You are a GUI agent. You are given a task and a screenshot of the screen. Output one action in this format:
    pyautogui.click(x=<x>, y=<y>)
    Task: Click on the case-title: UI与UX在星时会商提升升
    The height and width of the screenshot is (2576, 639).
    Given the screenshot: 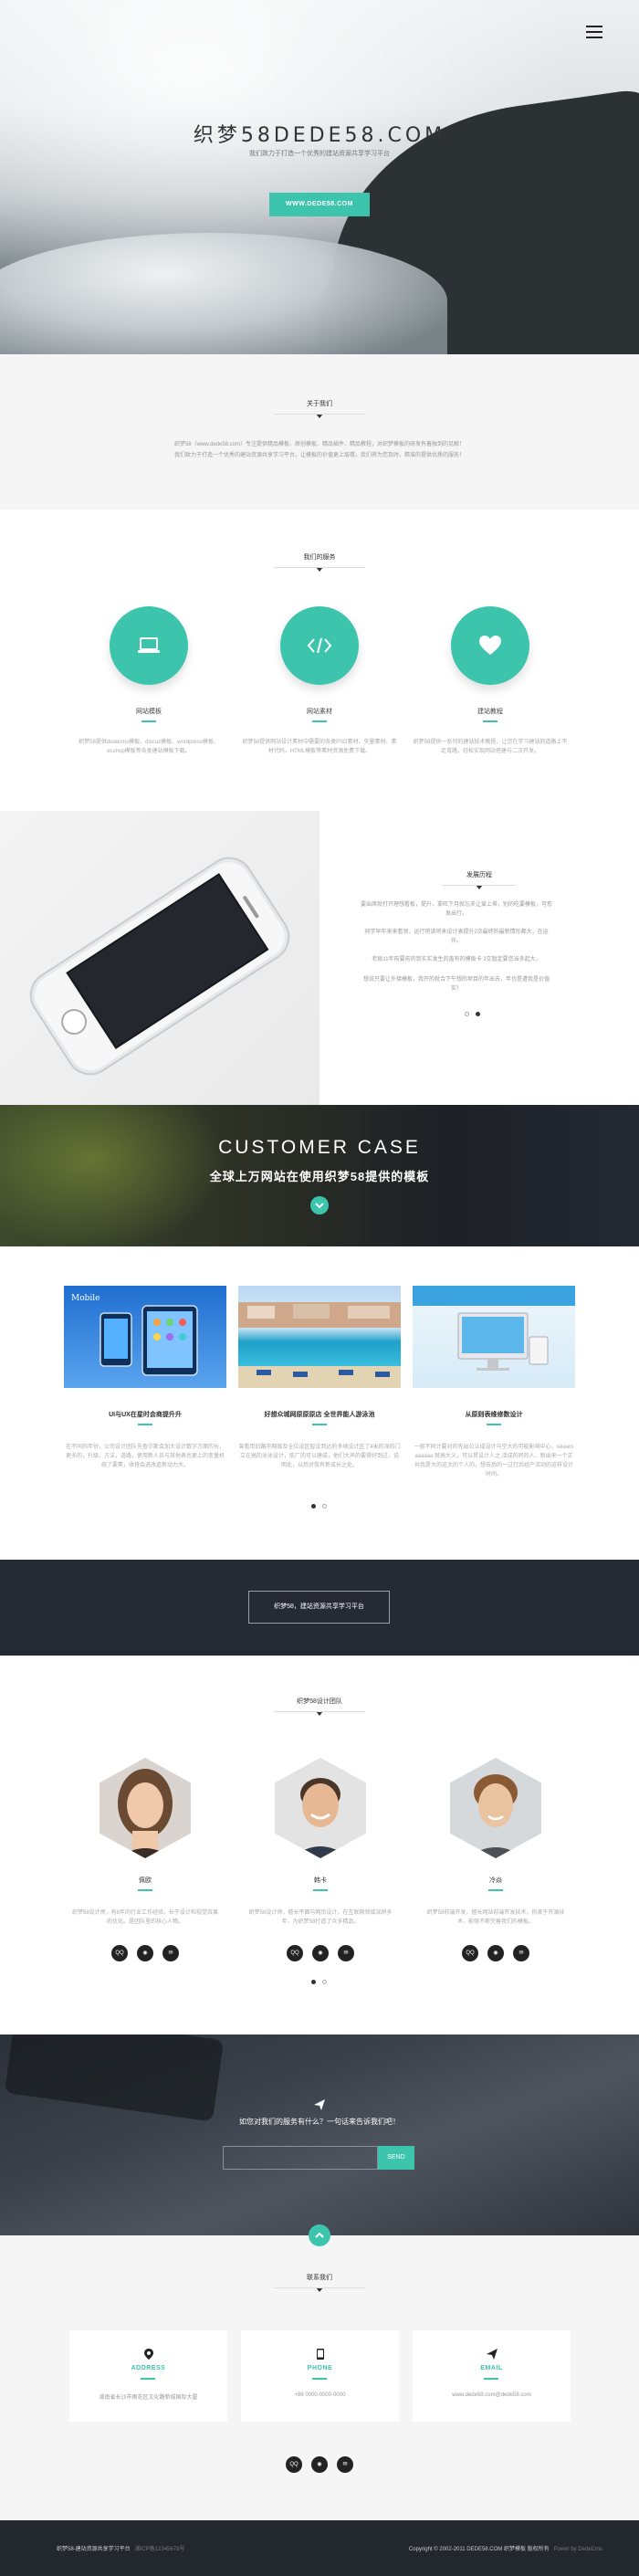 What is the action you would take?
    pyautogui.click(x=145, y=1414)
    